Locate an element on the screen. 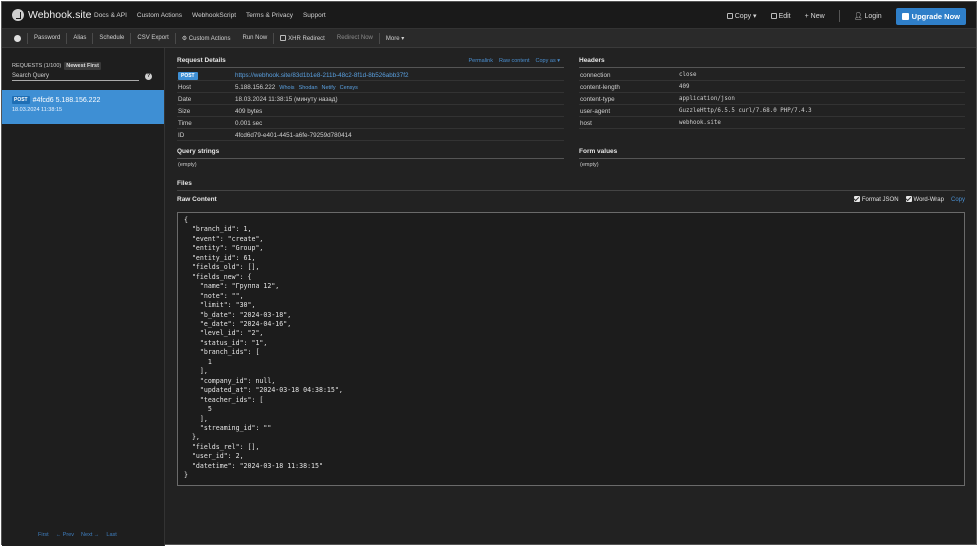 Image resolution: width=979 pixels, height=547 pixels. run-now-button: Run Now is located at coordinates (254, 38).